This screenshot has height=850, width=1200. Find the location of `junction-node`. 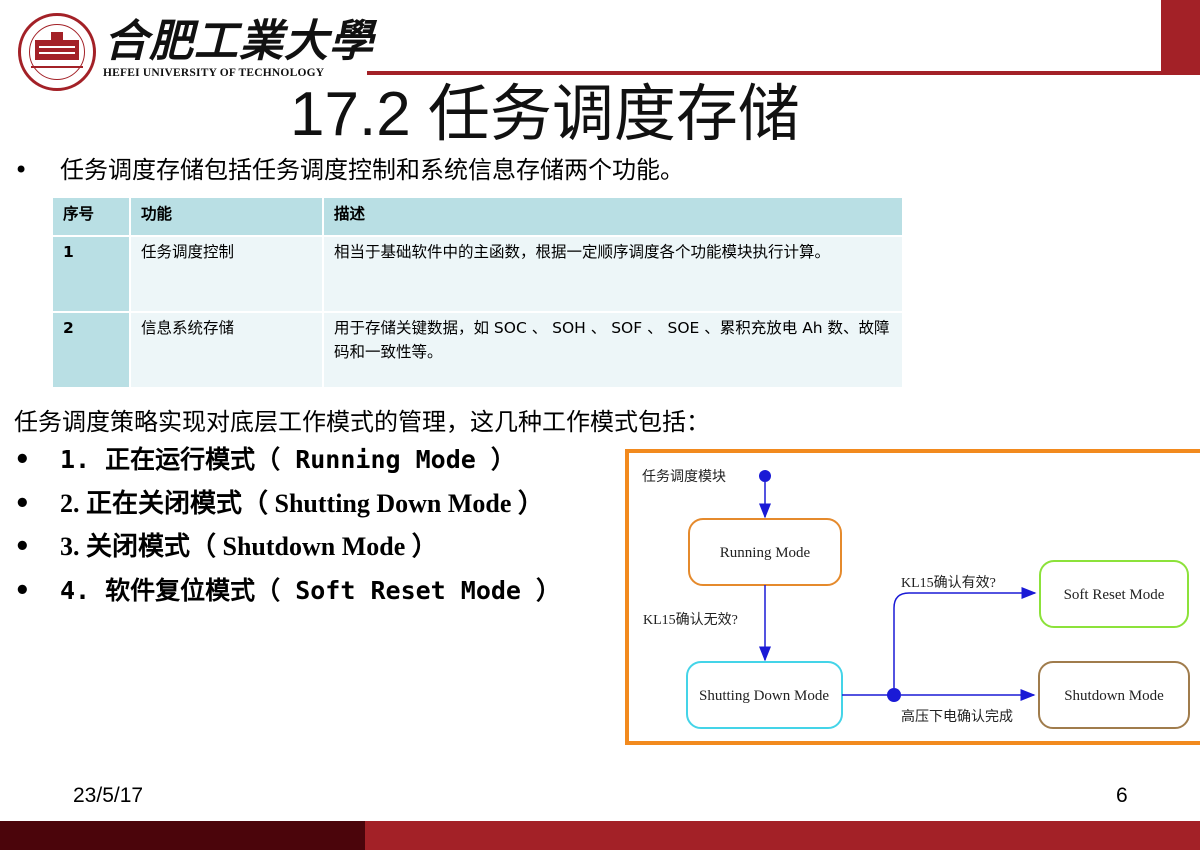

junction-node is located at coordinates (894, 695).